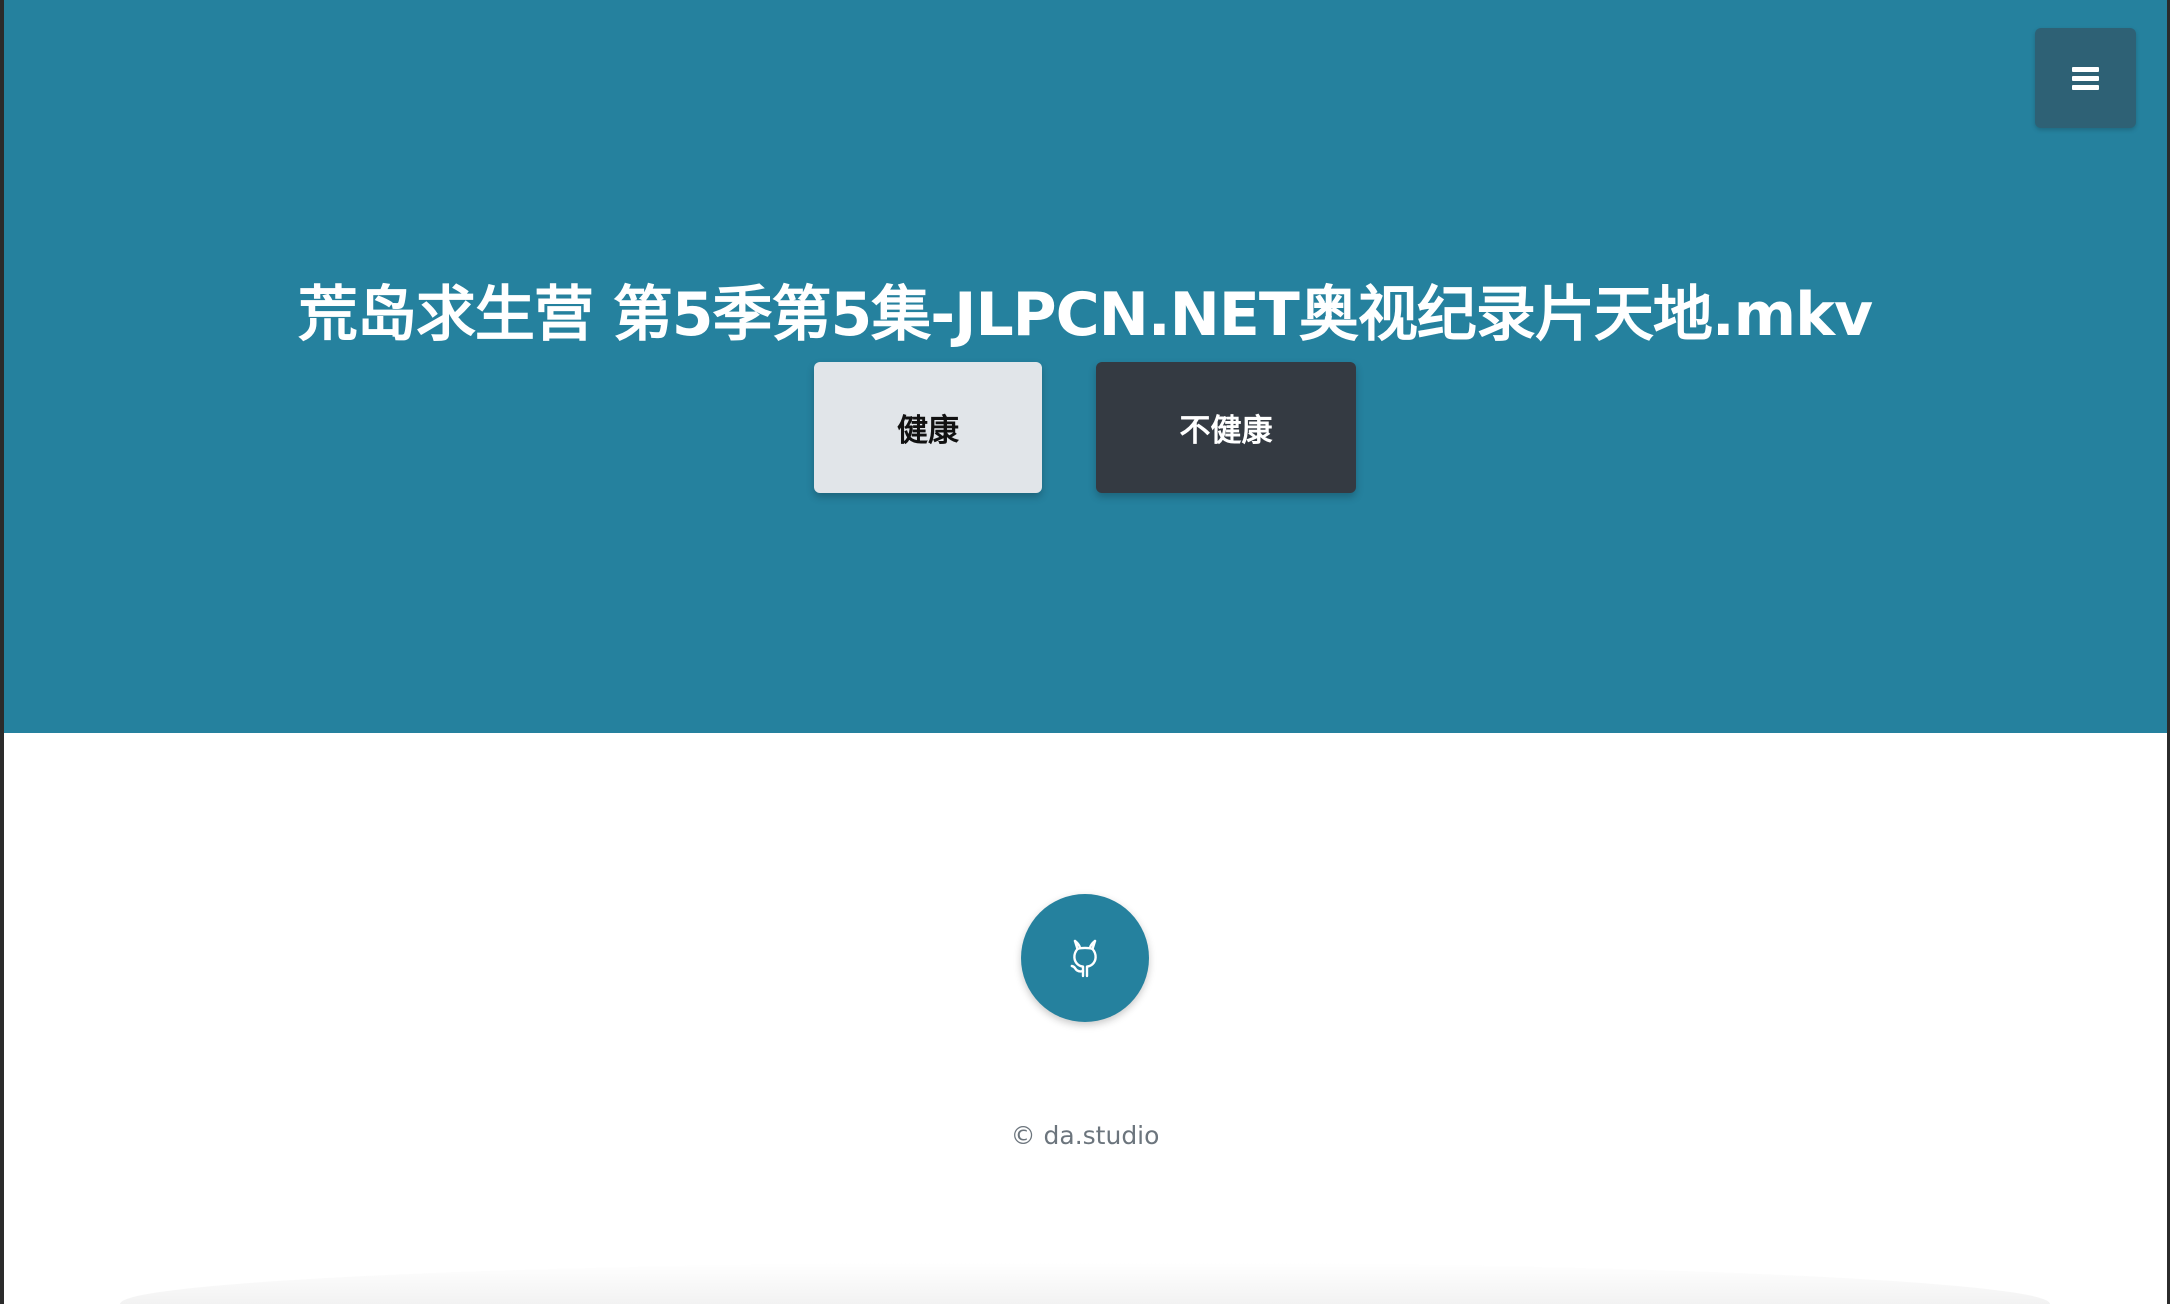  I want to click on hamburger-menu-icon, so click(2085, 78).